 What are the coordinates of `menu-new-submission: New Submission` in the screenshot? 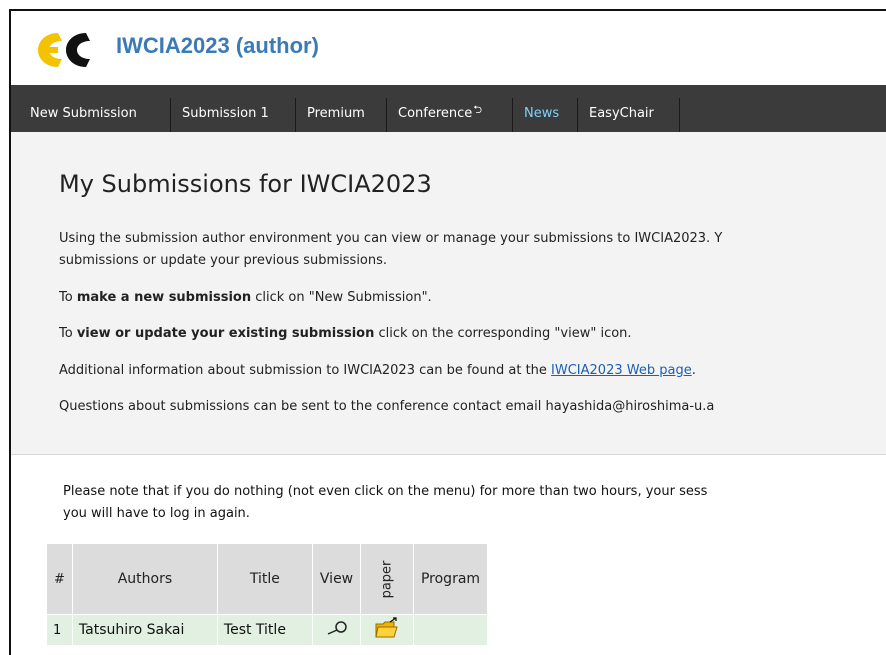 It's located at (96, 115).